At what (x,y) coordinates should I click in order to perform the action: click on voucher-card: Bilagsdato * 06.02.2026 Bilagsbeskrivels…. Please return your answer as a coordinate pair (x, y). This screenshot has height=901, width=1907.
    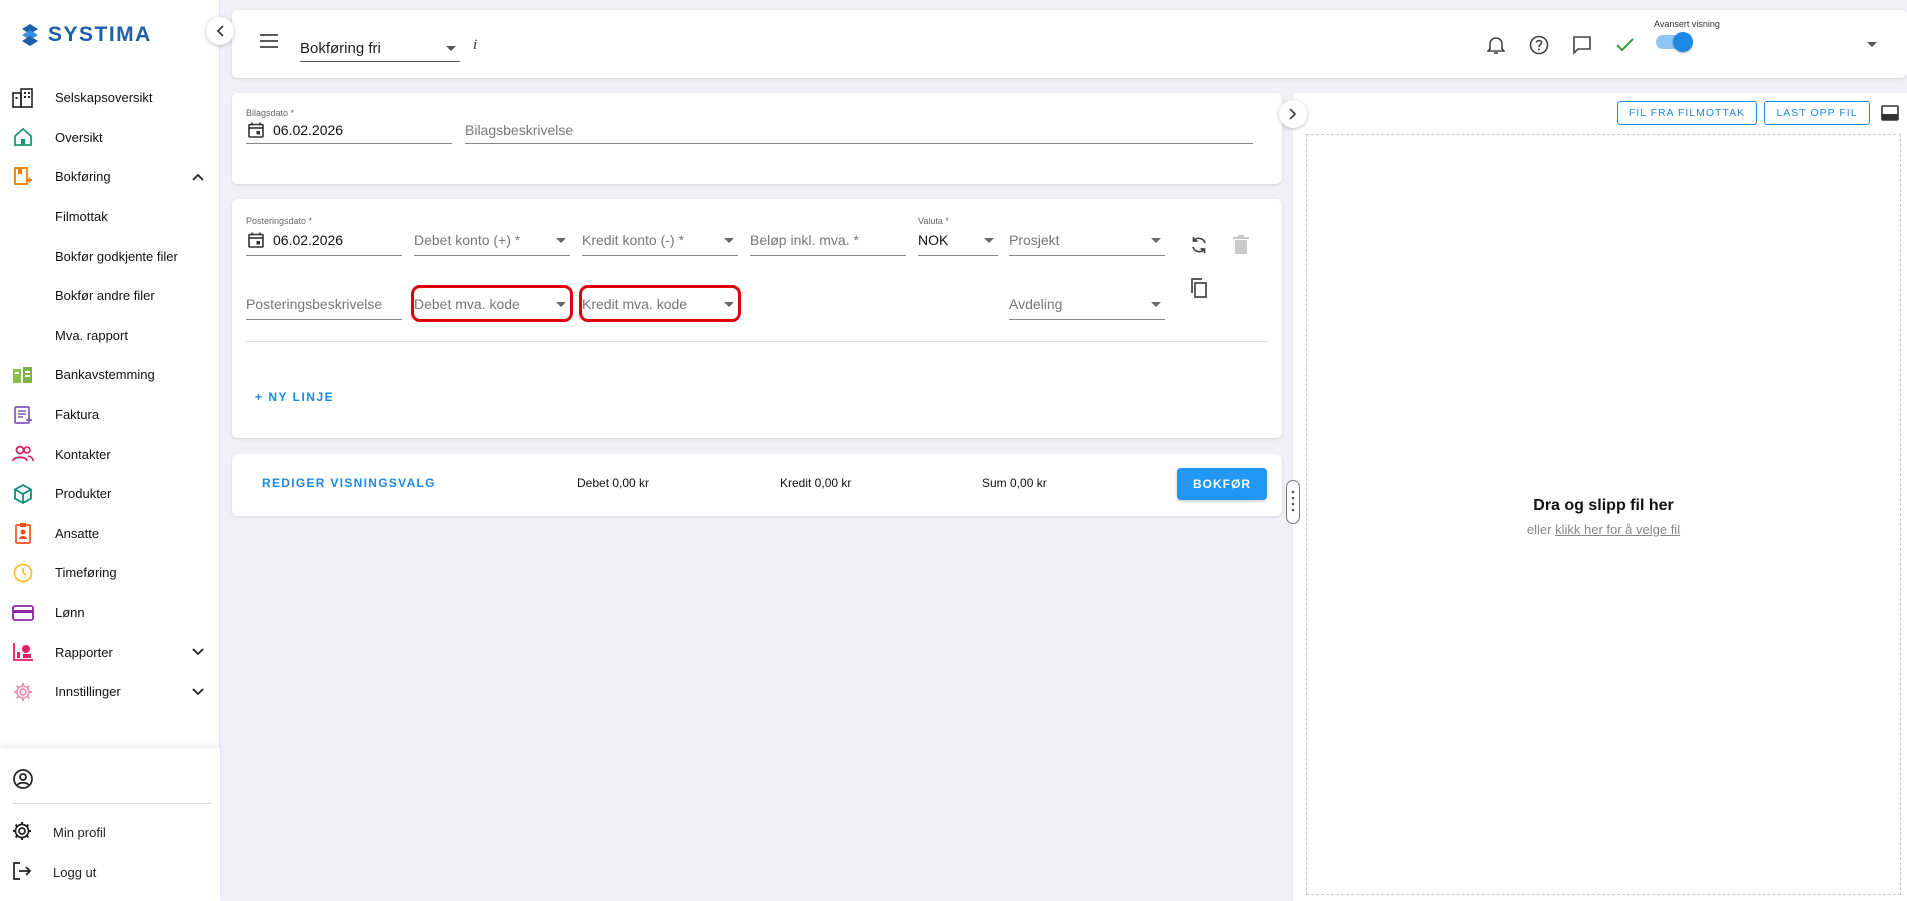
    Looking at the image, I should click on (757, 138).